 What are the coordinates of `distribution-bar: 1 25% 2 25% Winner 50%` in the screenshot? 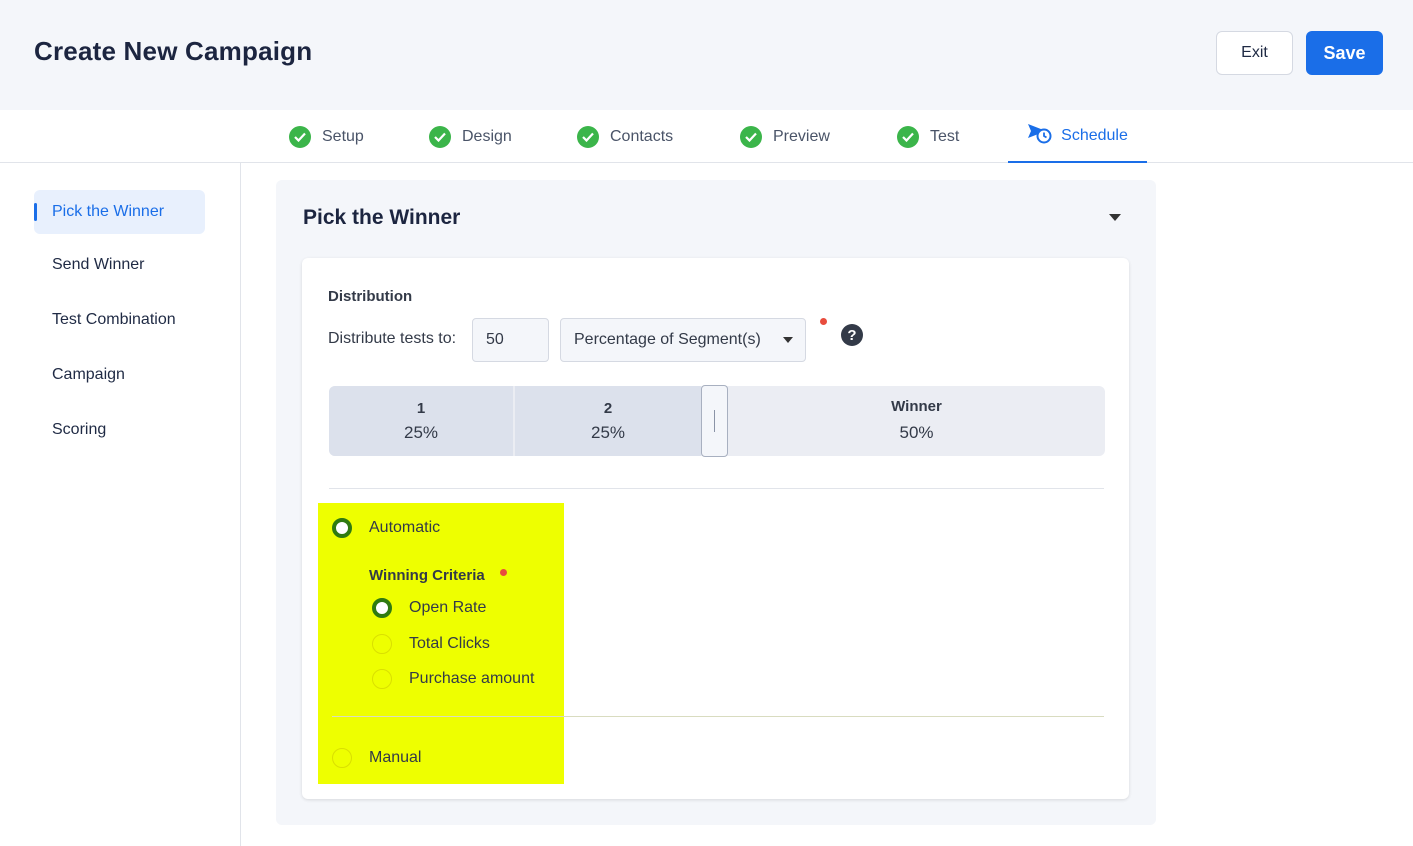 It's located at (717, 421).